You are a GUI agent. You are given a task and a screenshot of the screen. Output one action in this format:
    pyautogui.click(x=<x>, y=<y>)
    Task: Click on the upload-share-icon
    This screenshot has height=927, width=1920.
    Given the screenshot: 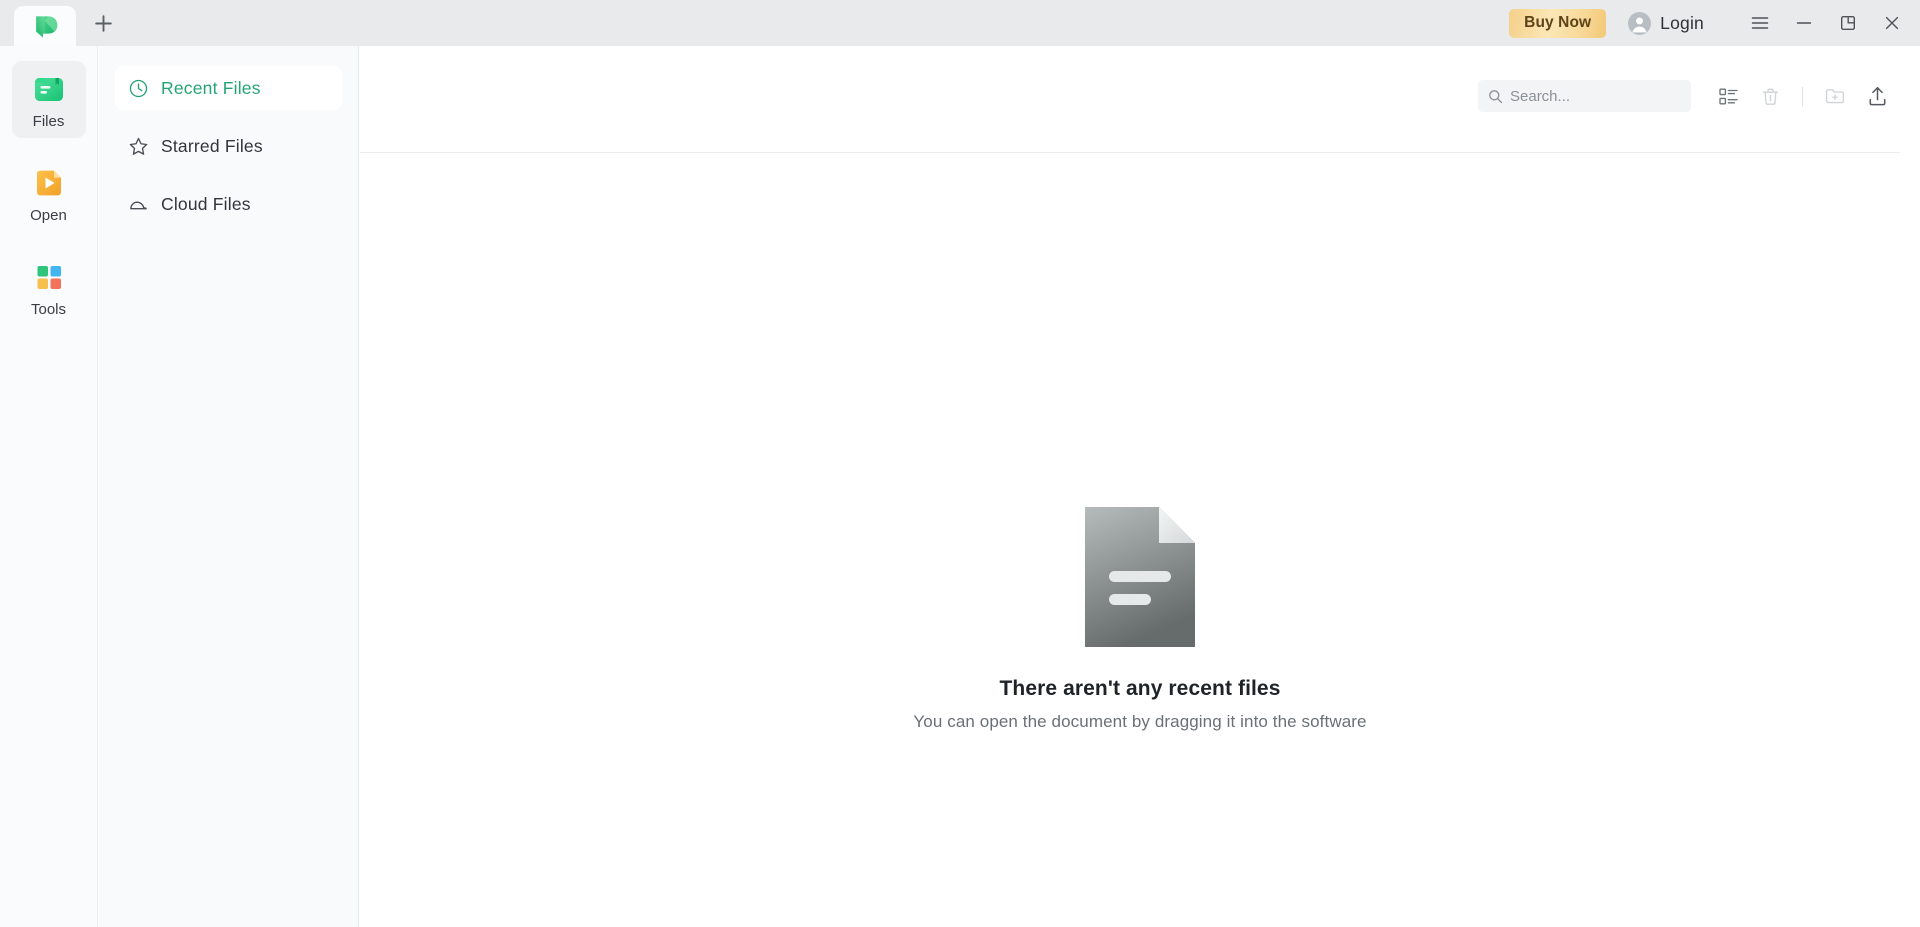 What is the action you would take?
    pyautogui.click(x=1877, y=95)
    